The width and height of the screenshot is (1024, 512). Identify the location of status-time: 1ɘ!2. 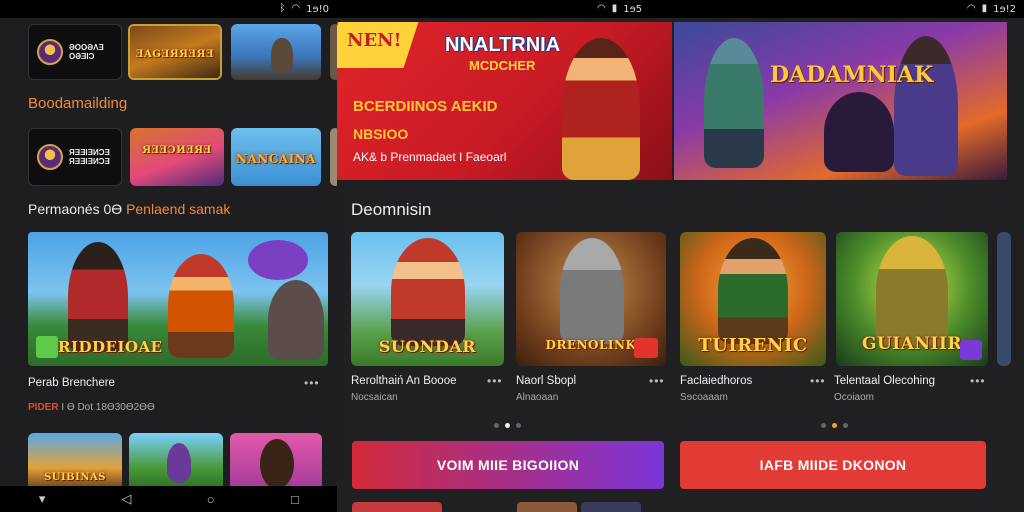
(1004, 9).